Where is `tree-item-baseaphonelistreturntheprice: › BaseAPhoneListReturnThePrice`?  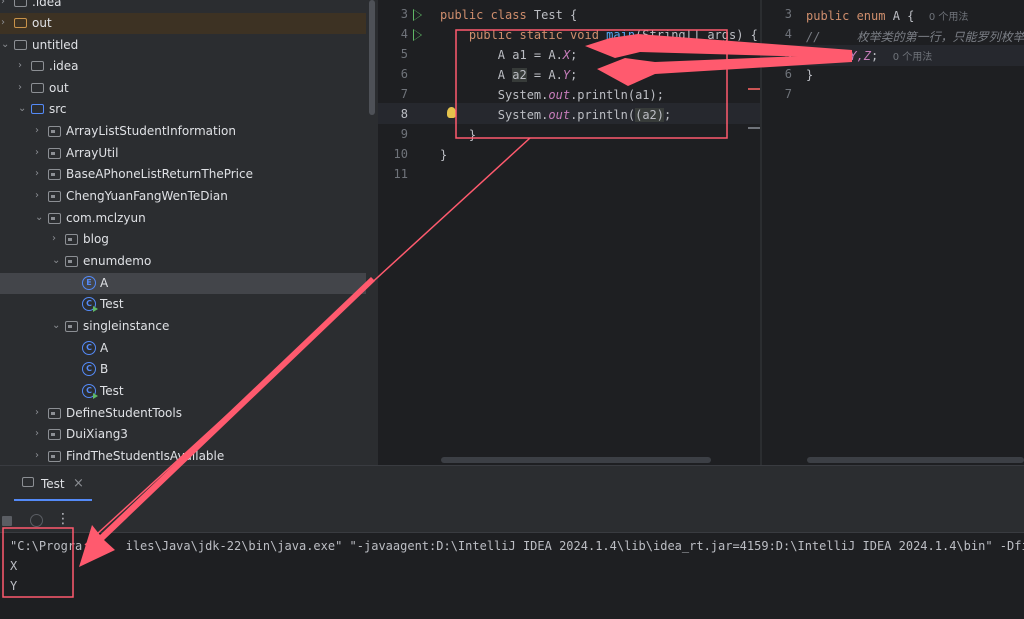 tree-item-baseaphonelistreturntheprice: › BaseAPhoneListReturnThePrice is located at coordinates (183, 174).